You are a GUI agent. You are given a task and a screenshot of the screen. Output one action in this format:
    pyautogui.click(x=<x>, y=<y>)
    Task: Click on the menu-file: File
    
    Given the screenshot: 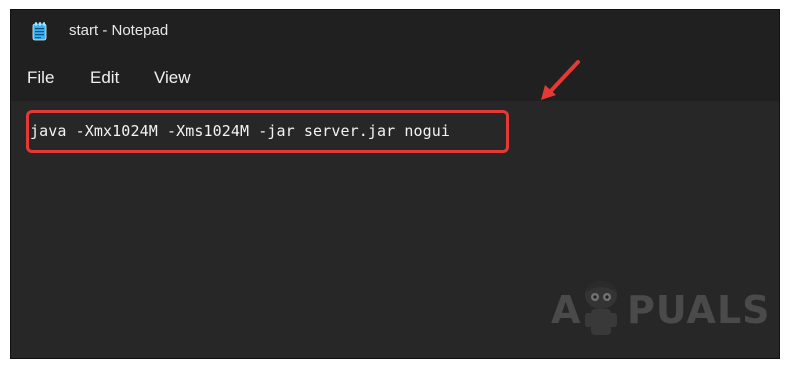 What is the action you would take?
    pyautogui.click(x=40, y=78)
    